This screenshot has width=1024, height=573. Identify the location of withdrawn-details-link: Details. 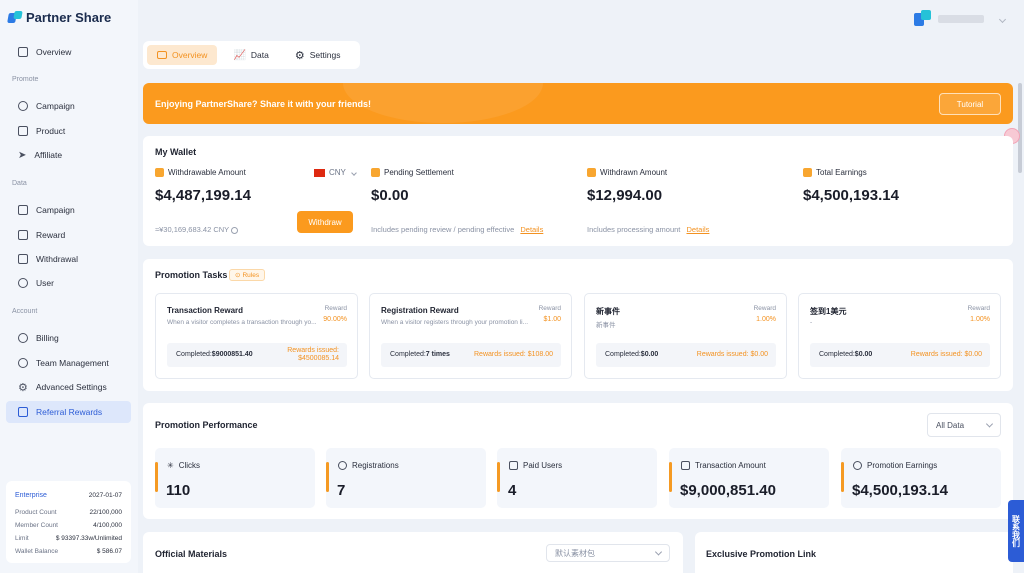
(697, 229).